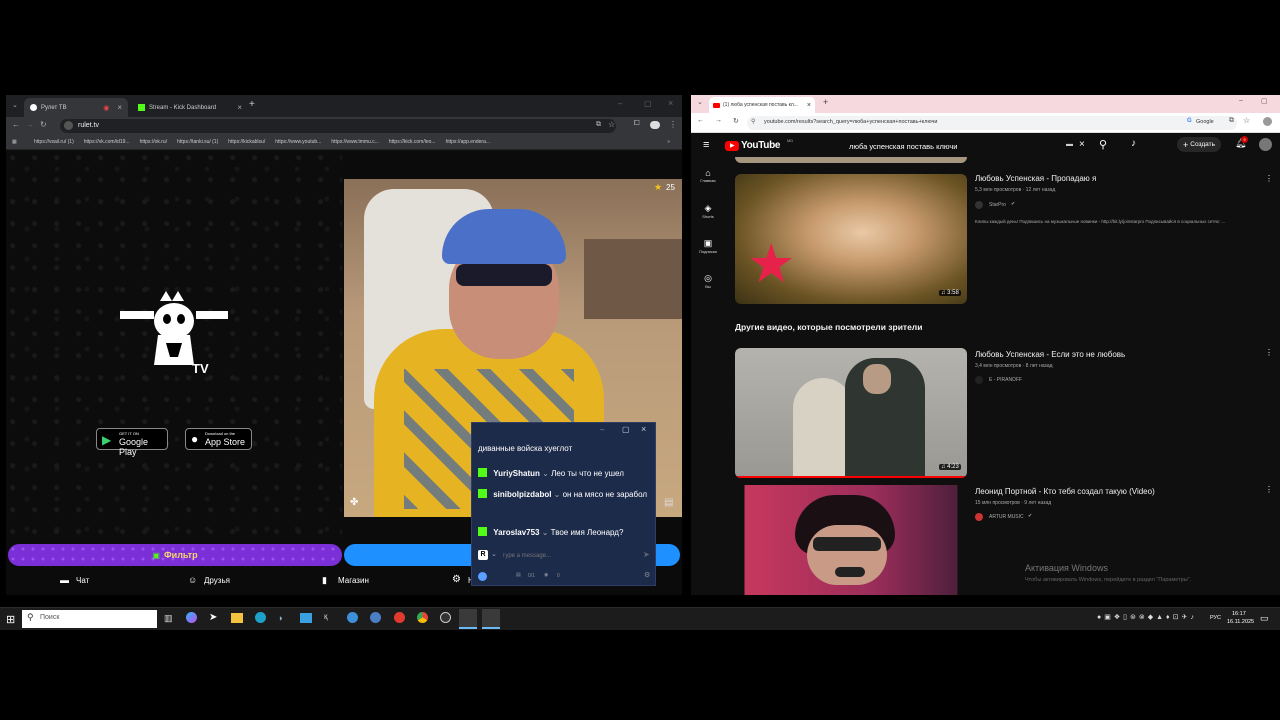  I want to click on bookmarks-overflow-icon: », so click(668, 142).